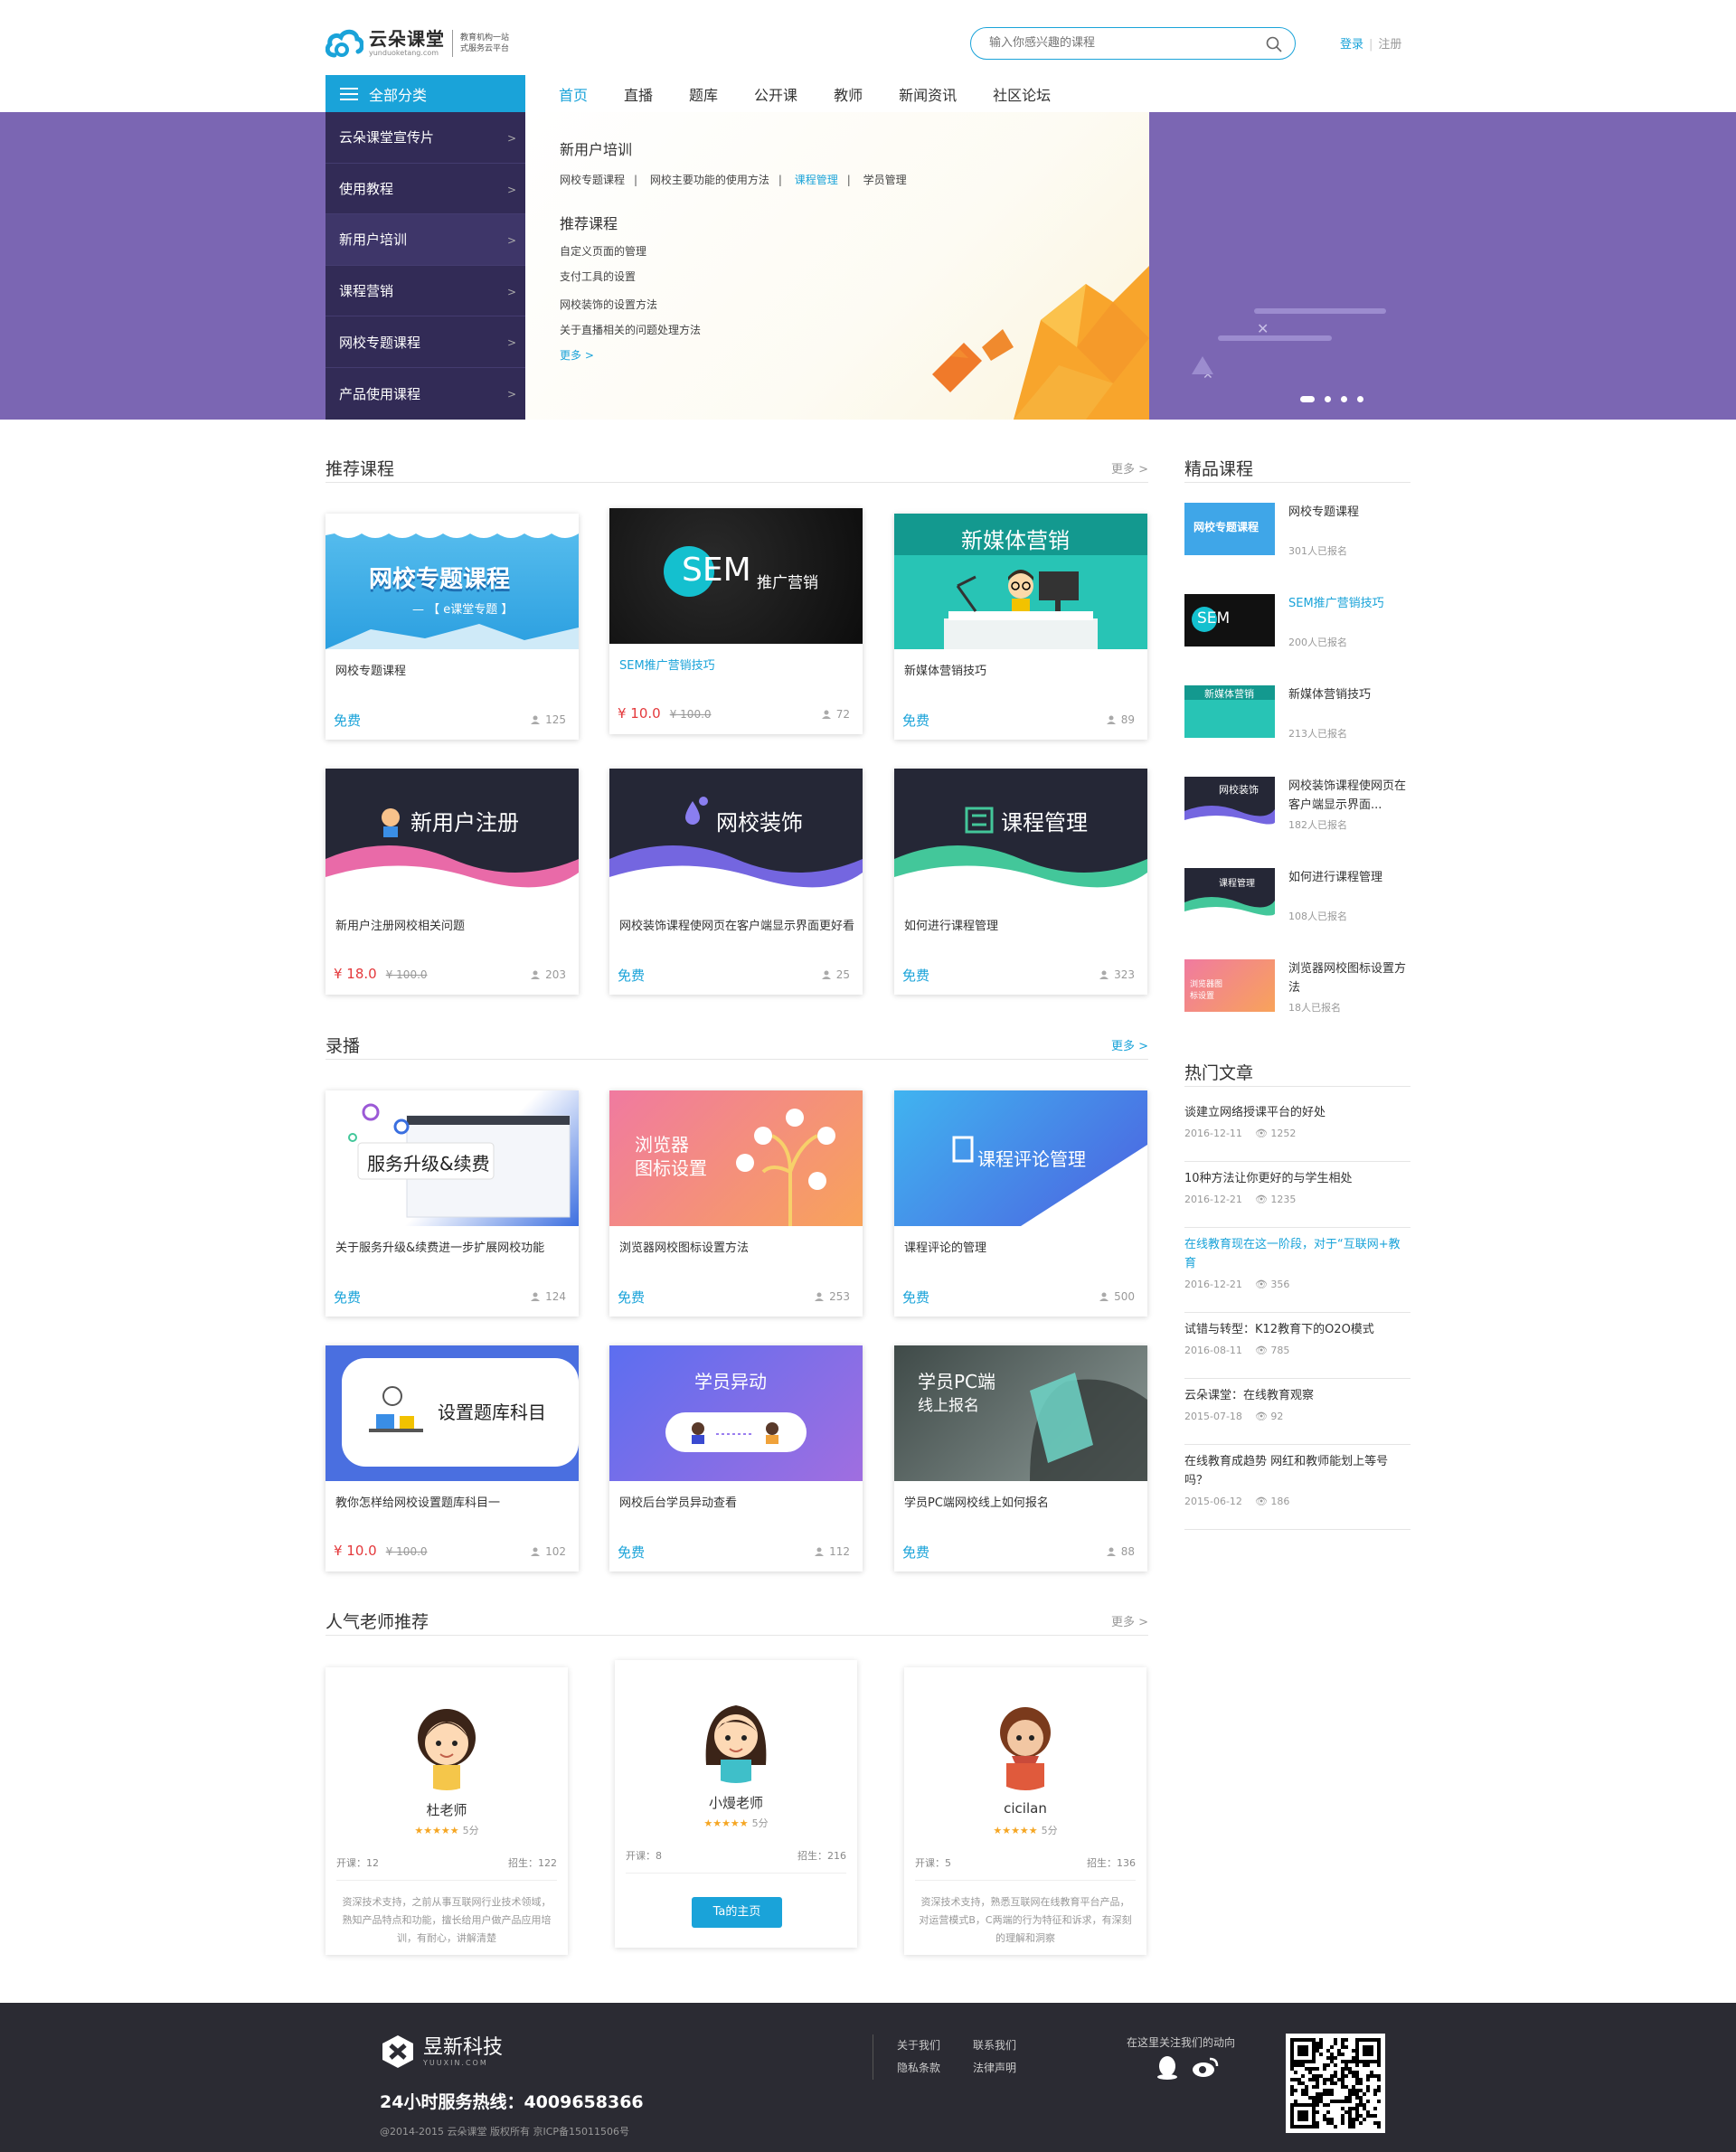 The height and width of the screenshot is (2152, 1736). I want to click on dropdown-link-active: 课程管理, so click(816, 180).